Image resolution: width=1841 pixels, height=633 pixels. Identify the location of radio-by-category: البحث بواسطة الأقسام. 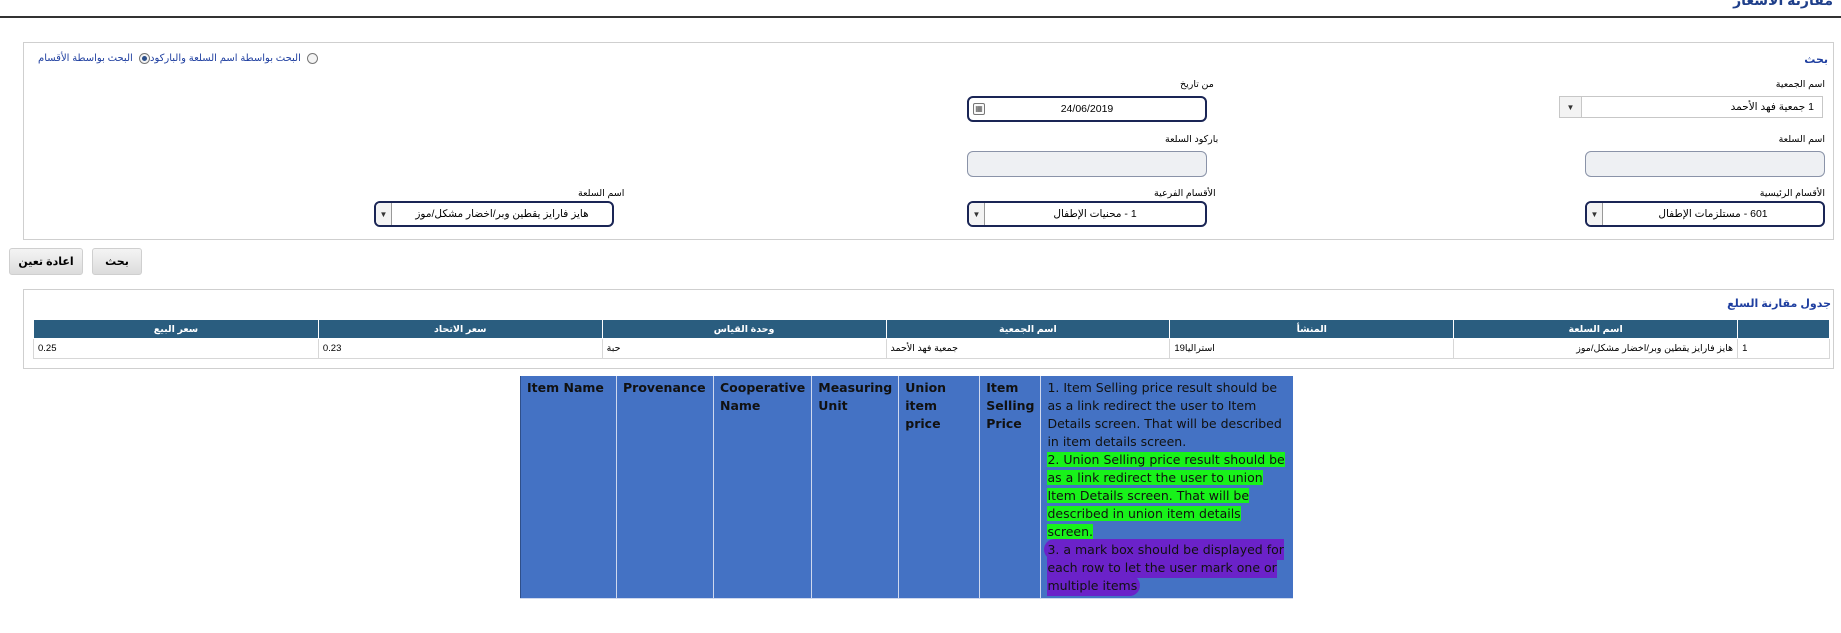
(94, 58).